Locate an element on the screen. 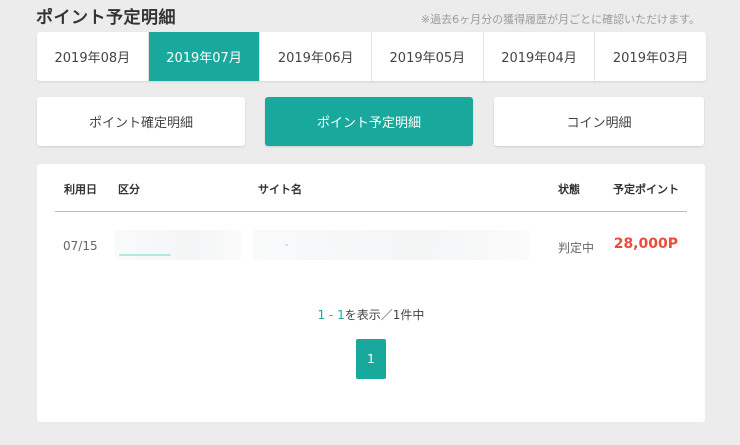 The height and width of the screenshot is (445, 740). column-header-site: サイト名 is located at coordinates (280, 189).